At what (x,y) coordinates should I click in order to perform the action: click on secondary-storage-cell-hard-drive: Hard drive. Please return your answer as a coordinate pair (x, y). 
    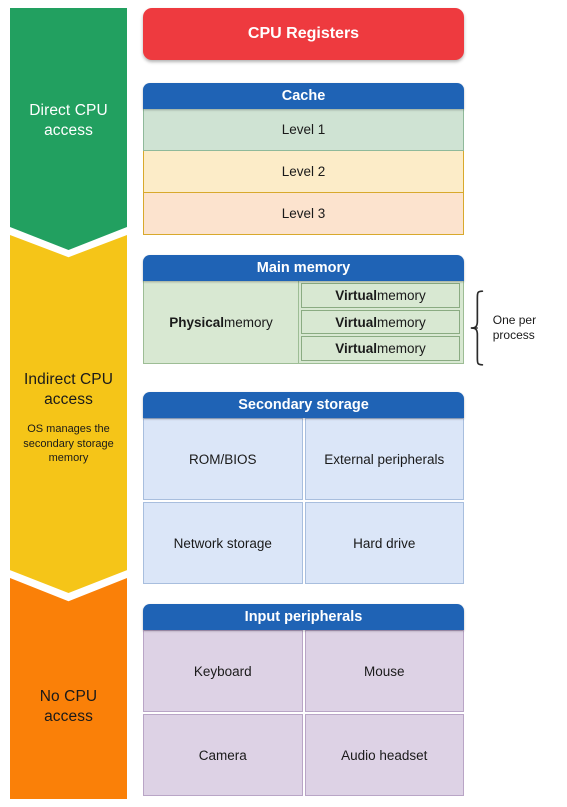
    Looking at the image, I should click on (384, 543).